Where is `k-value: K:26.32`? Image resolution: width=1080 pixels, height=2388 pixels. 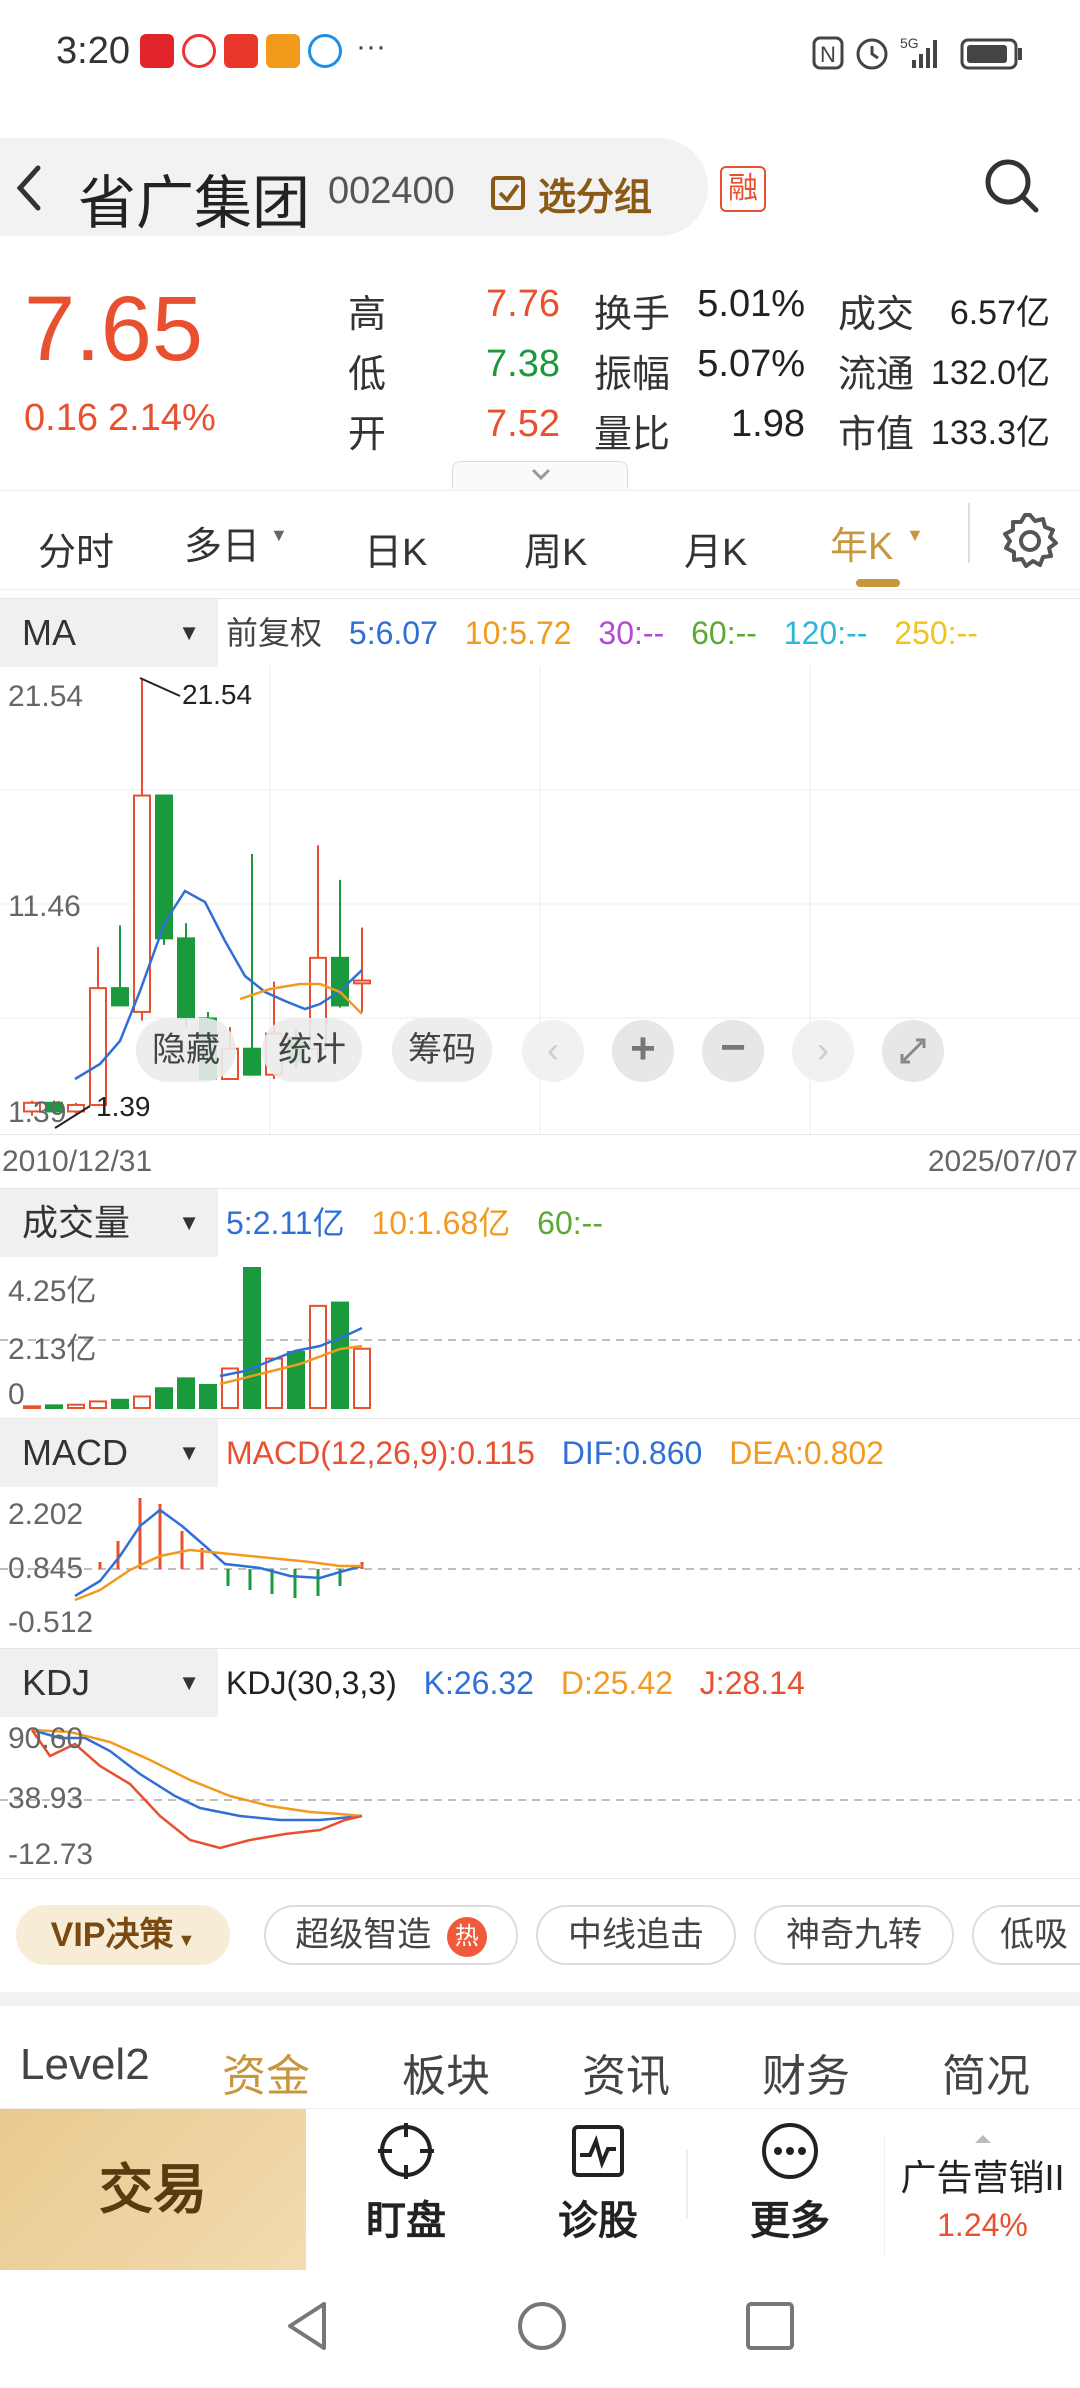
k-value: K:26.32 is located at coordinates (478, 1683).